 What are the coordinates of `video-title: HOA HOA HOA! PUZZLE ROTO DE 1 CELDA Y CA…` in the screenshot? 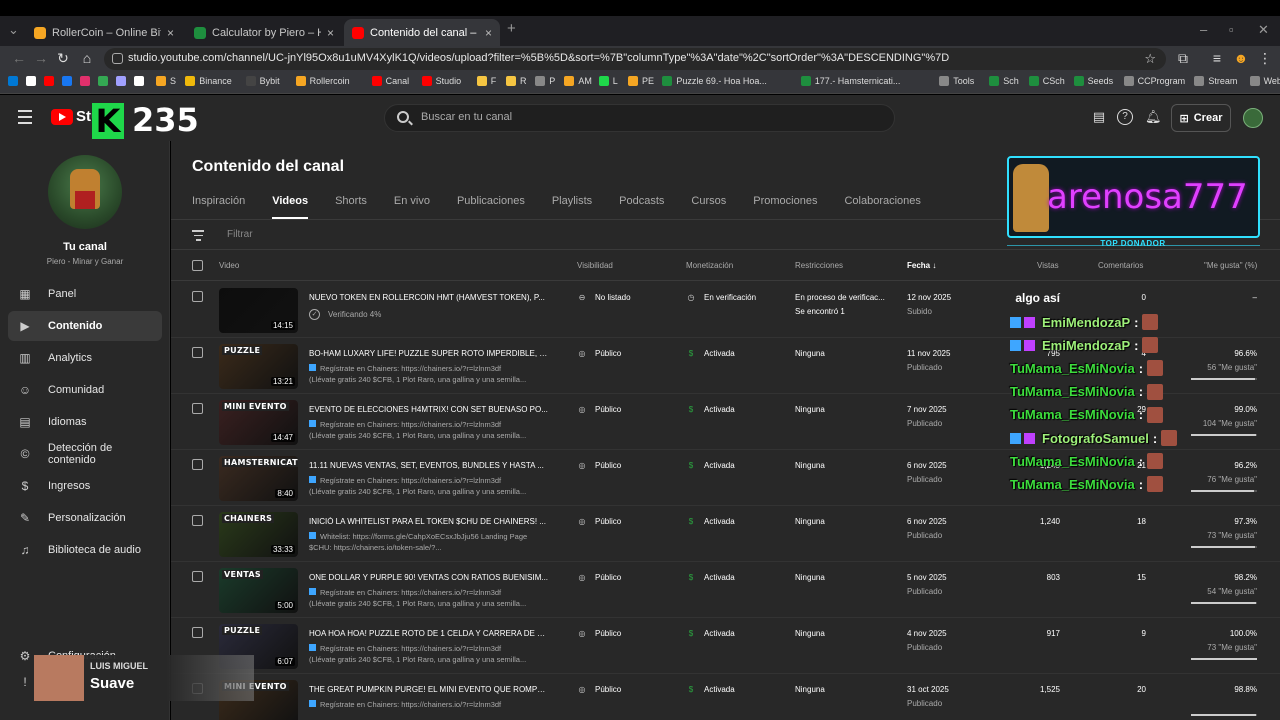 It's located at (429, 633).